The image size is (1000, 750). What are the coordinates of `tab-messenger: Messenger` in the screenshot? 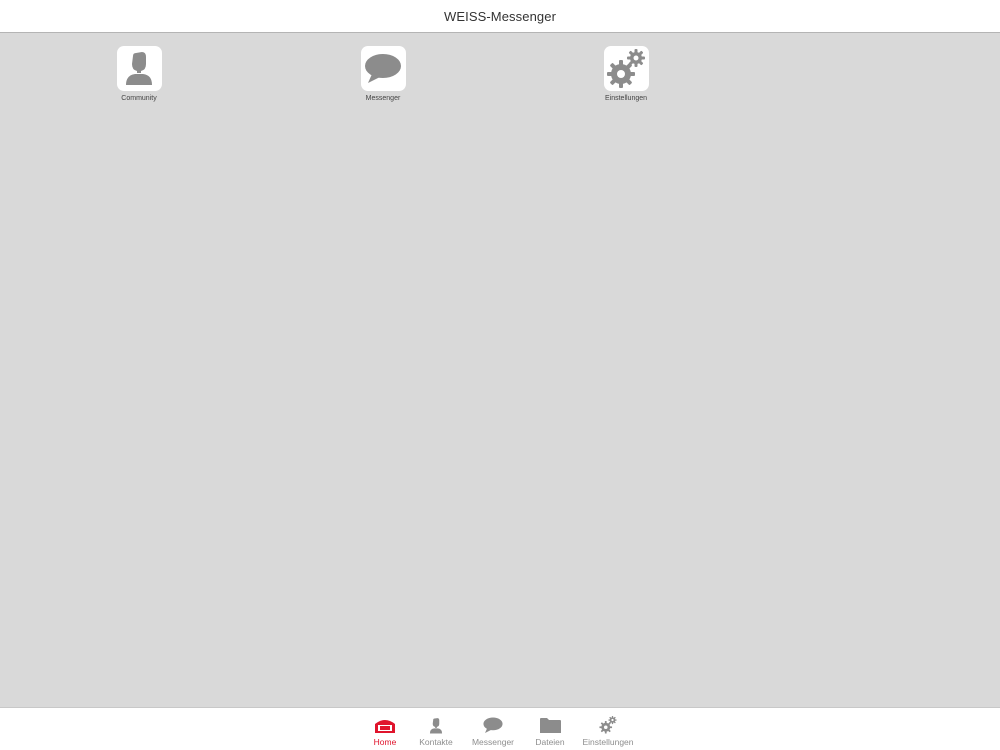 It's located at (493, 731).